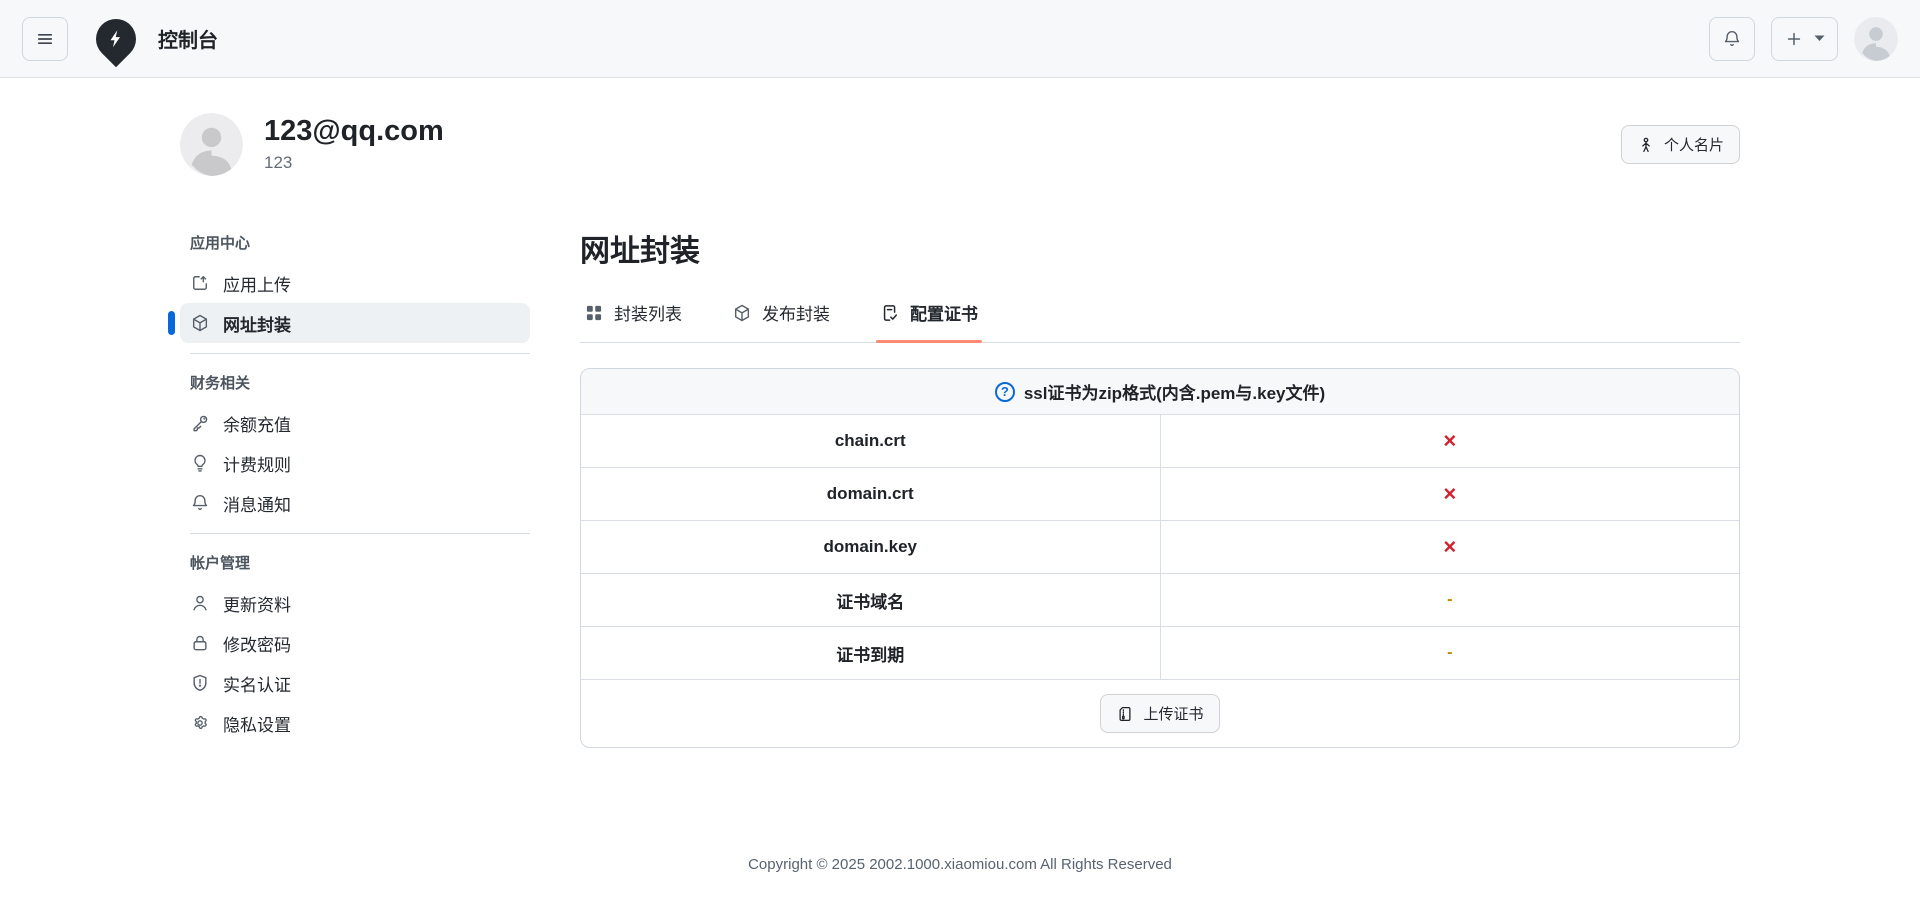 The image size is (1920, 916). I want to click on page-title: 网址封装, so click(640, 251).